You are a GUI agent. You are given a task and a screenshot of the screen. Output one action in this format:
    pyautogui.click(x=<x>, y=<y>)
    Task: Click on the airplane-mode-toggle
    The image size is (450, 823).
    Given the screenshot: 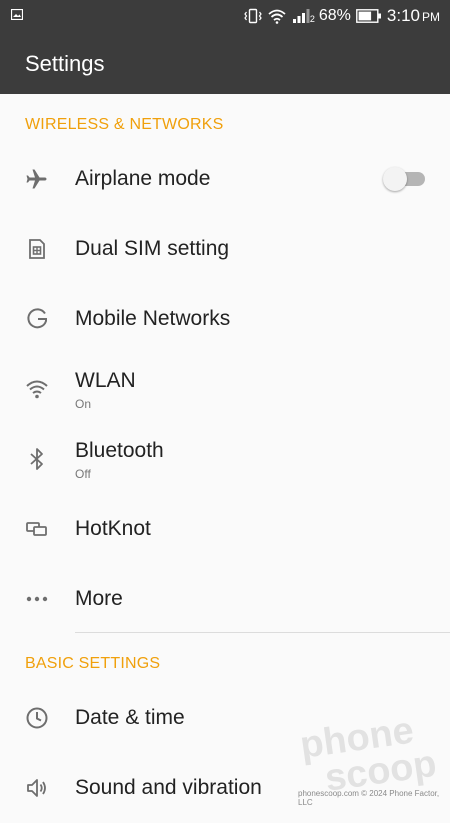 What is the action you would take?
    pyautogui.click(x=405, y=179)
    